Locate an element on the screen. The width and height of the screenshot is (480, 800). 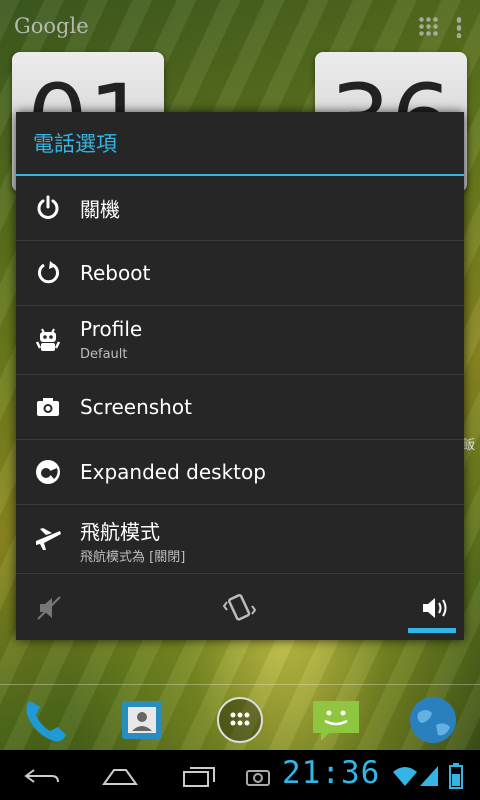
menu-item-label: Screenshot is located at coordinates (136, 407).